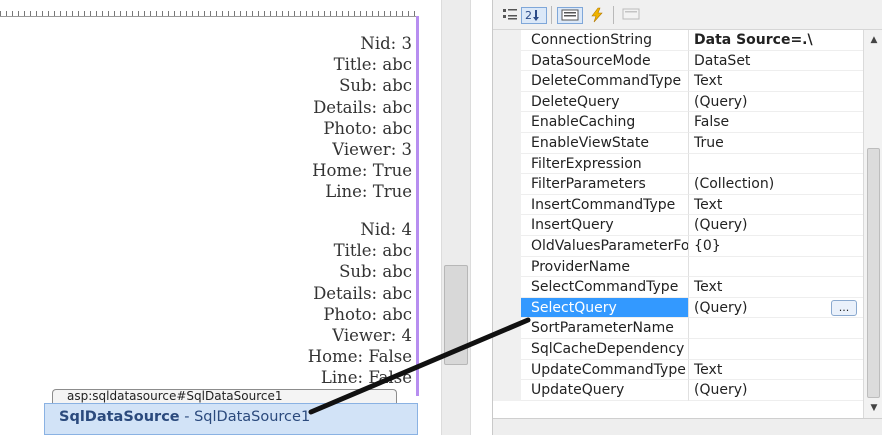 This screenshot has height=435, width=882. Describe the element at coordinates (776, 61) in the screenshot. I see `property-value: DataSet` at that location.